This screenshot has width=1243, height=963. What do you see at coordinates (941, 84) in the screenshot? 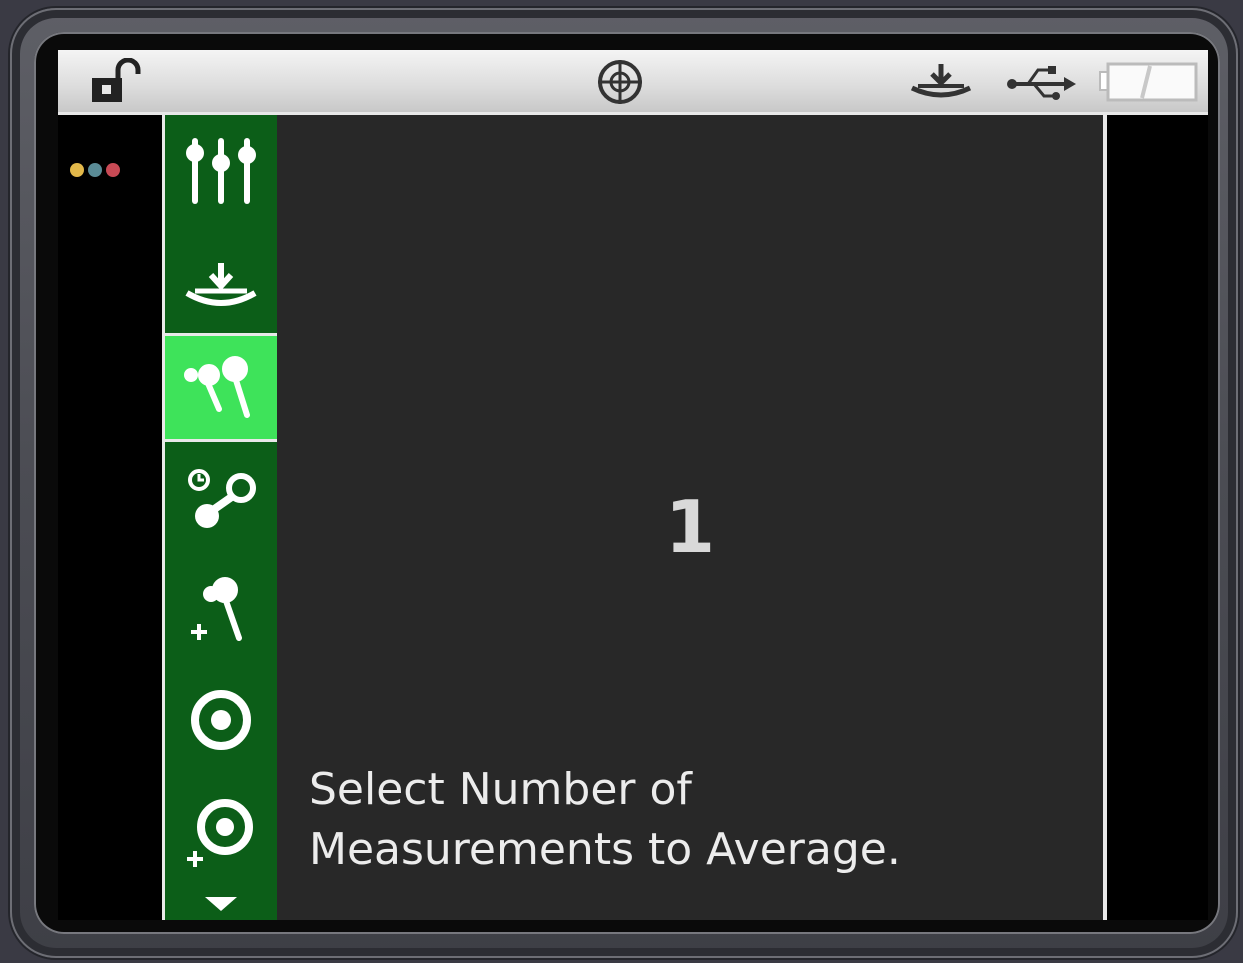
I see `download-receive-icon` at bounding box center [941, 84].